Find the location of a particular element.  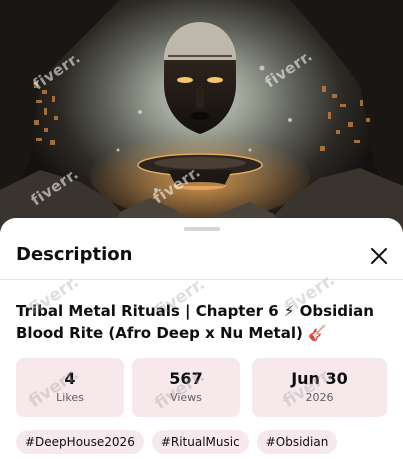

sheet-title: Description is located at coordinates (74, 254).